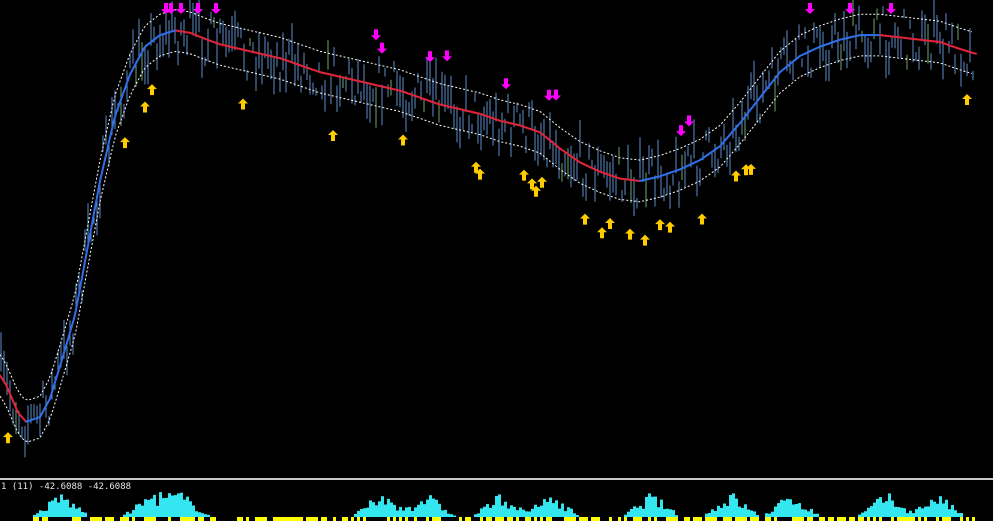 This screenshot has width=993, height=521. I want to click on indicator-histogram, so click(504, 506).